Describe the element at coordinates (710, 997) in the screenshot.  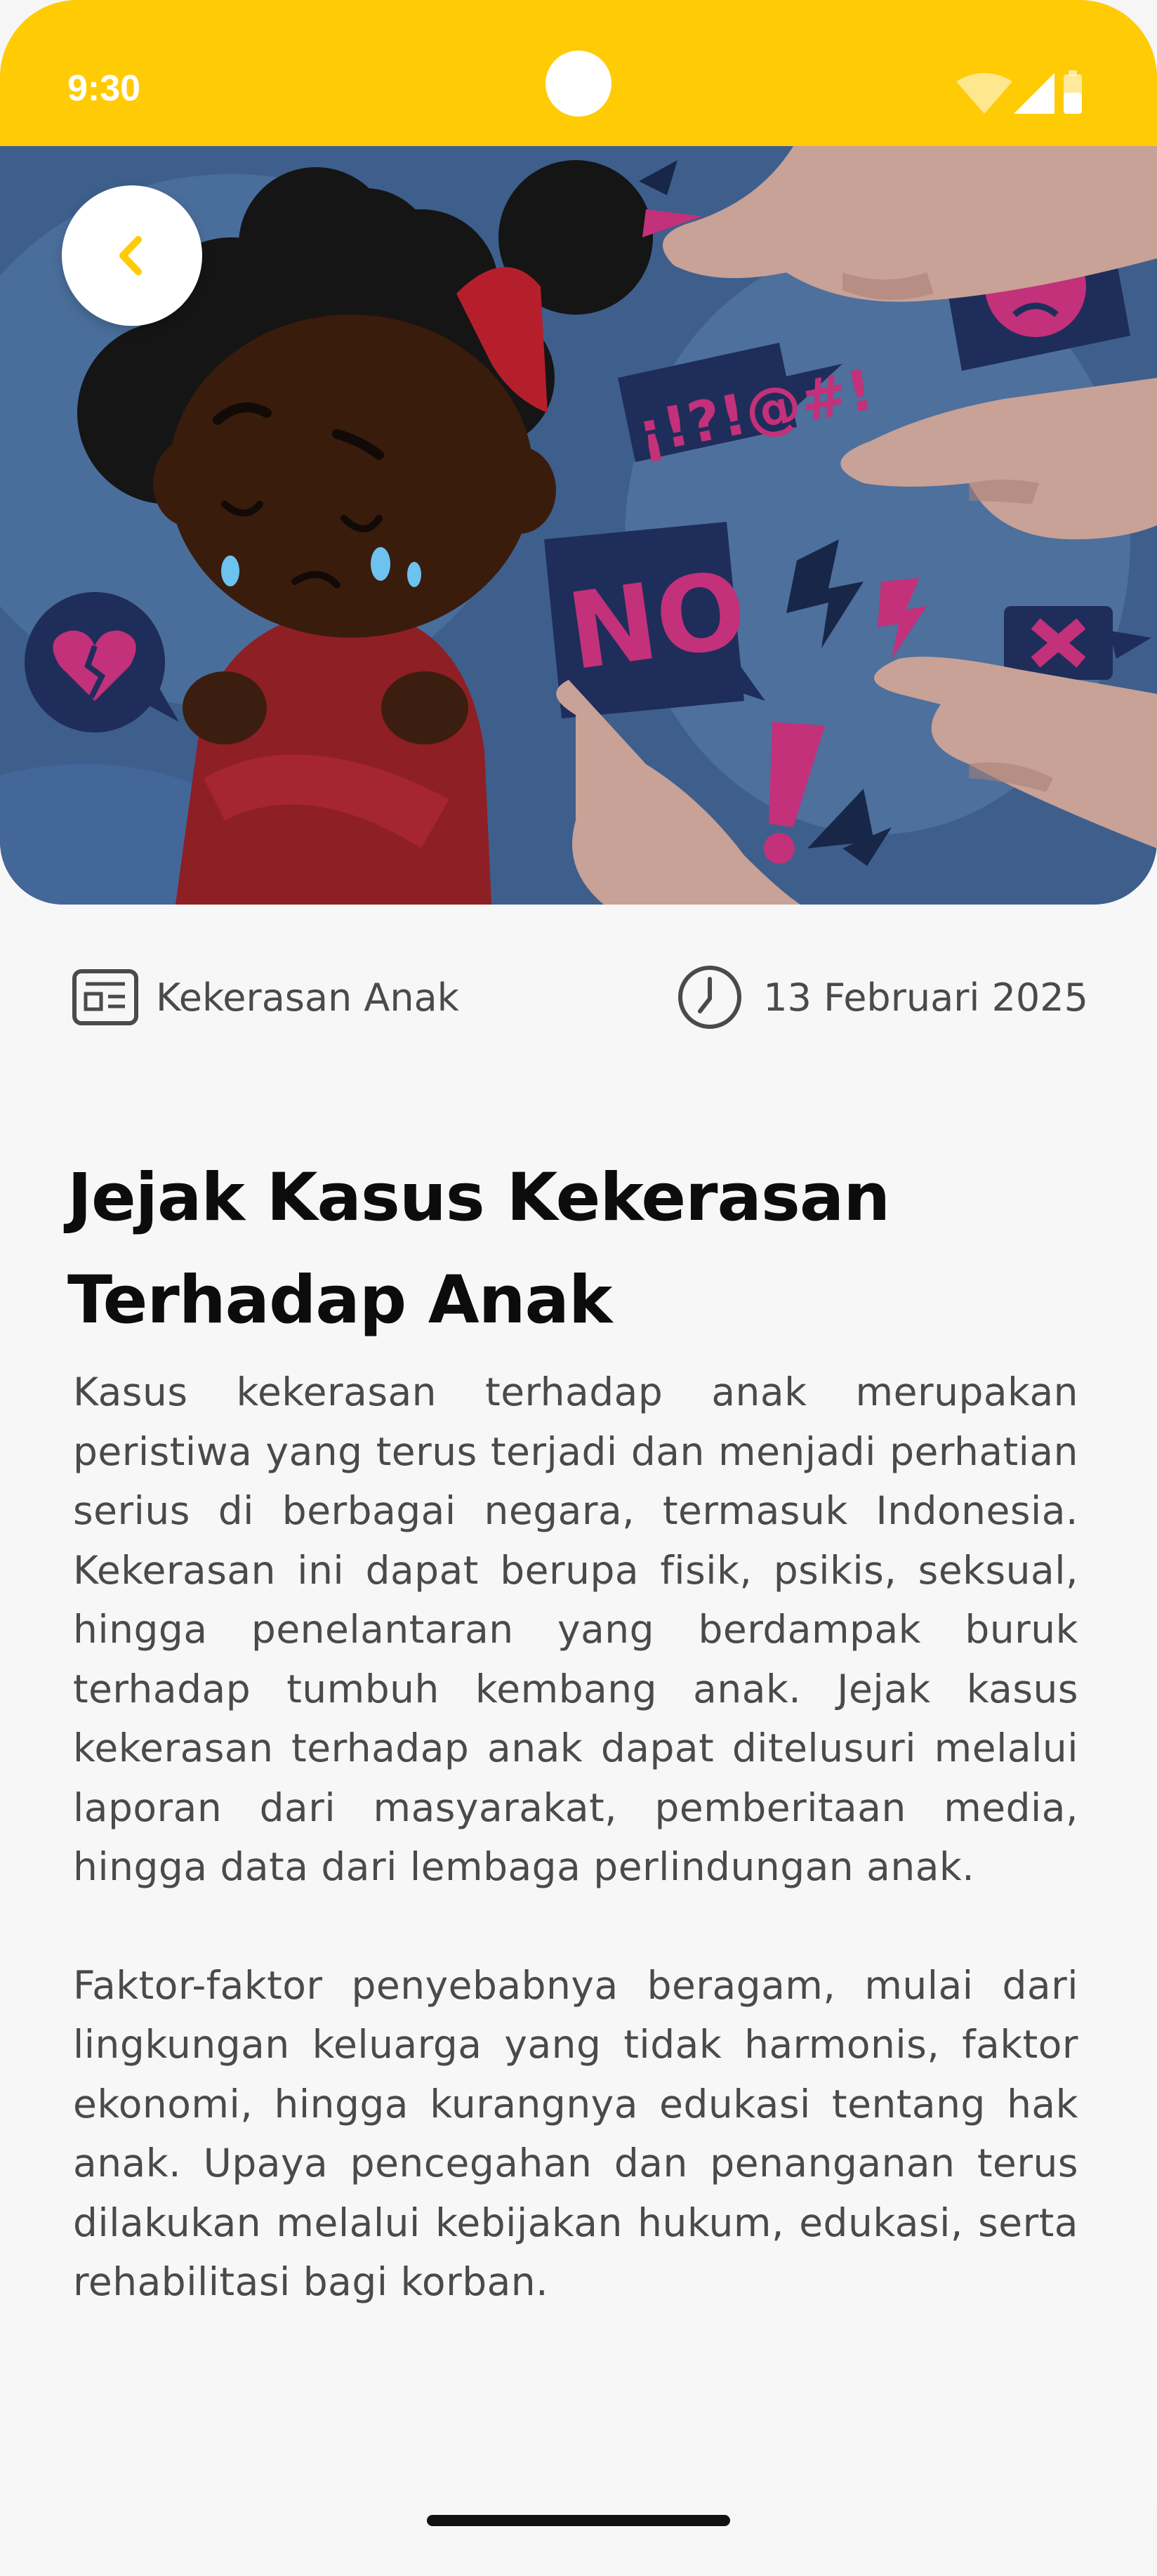
I see `clock-icon` at that location.